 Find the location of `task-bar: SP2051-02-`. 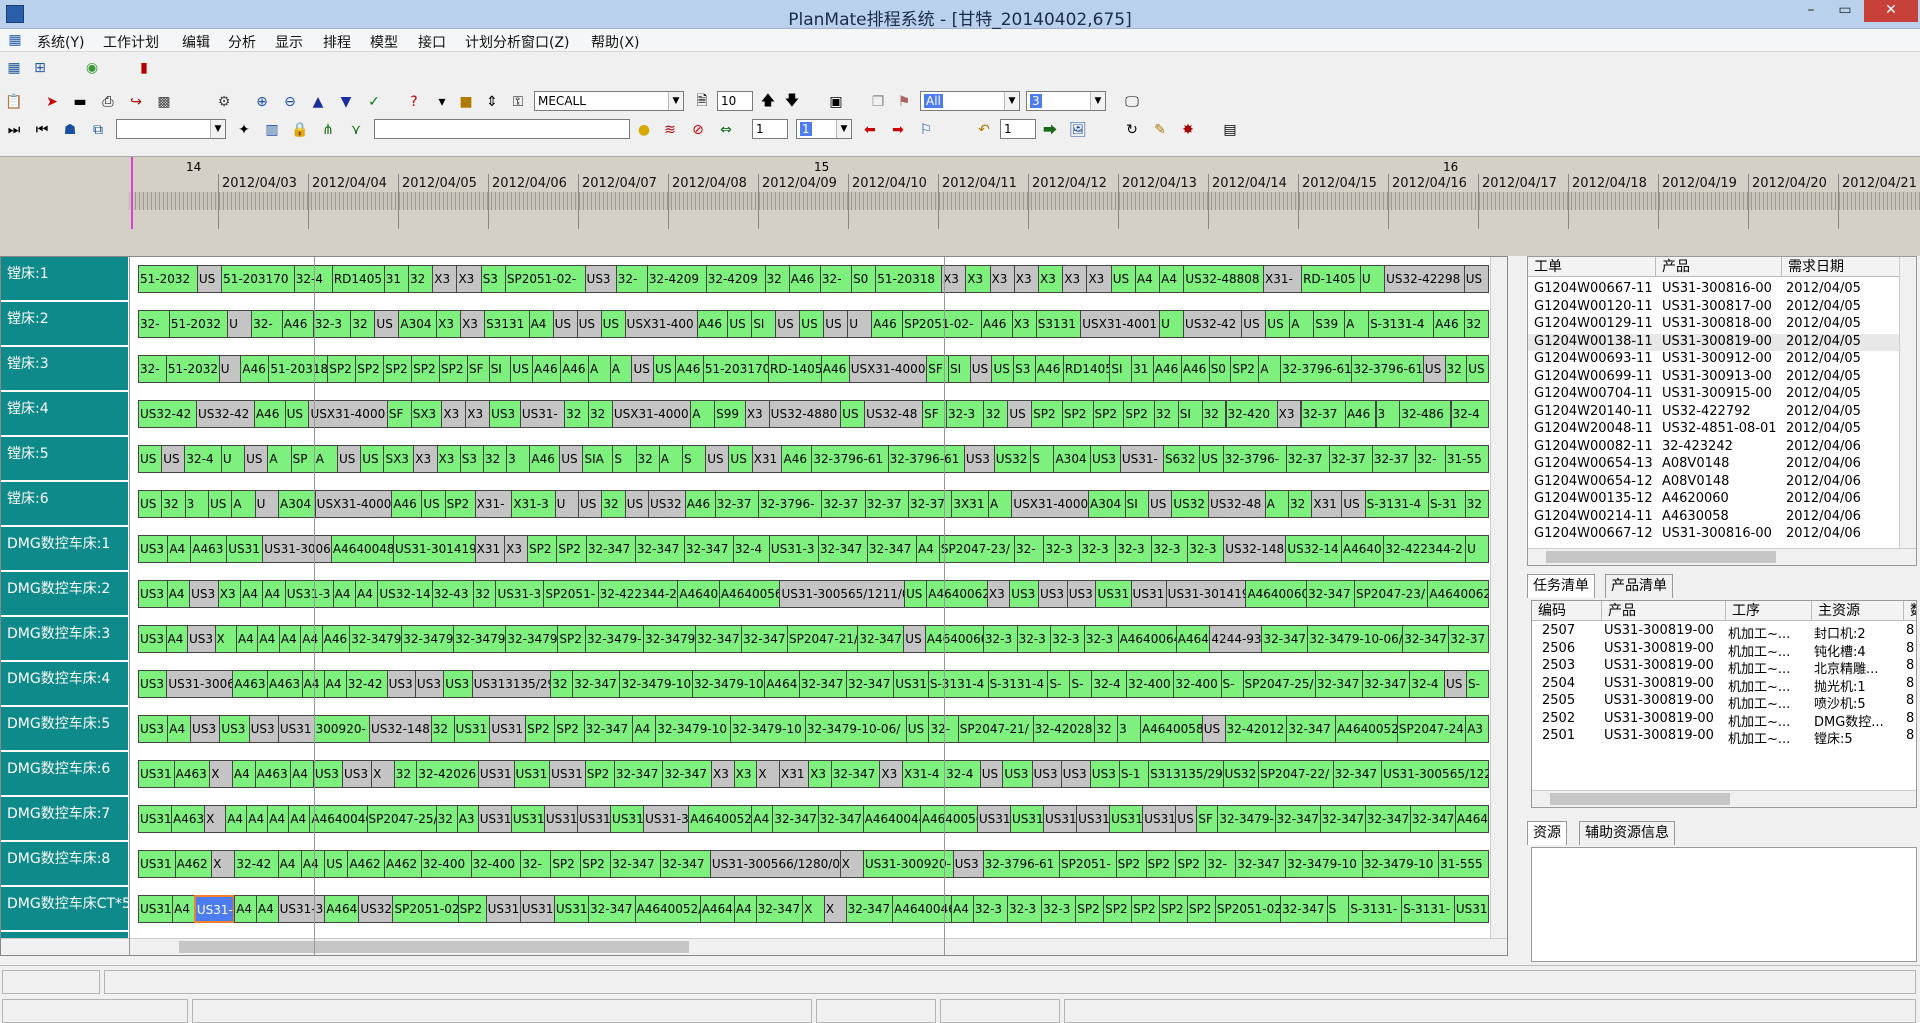

task-bar: SP2051-02- is located at coordinates (545, 279).